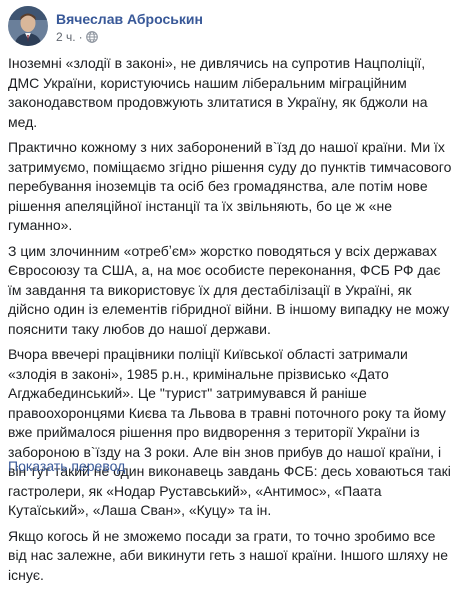 The image size is (463, 591). I want to click on post-meta: Вячеслав Аброськин 2 ч. ·, so click(129, 25).